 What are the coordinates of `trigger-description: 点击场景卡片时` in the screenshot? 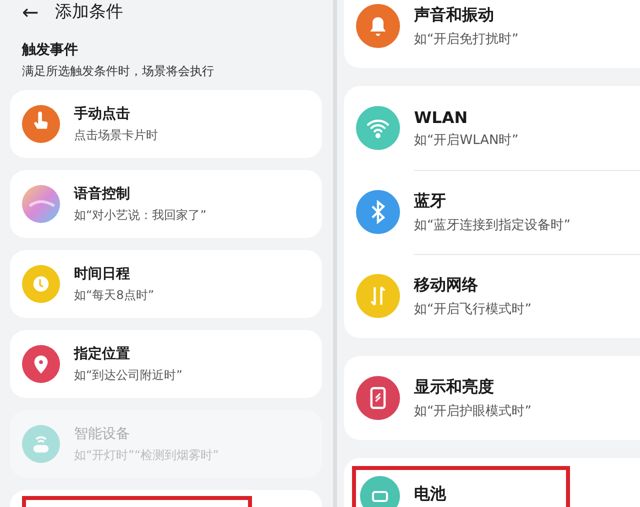 It's located at (116, 135).